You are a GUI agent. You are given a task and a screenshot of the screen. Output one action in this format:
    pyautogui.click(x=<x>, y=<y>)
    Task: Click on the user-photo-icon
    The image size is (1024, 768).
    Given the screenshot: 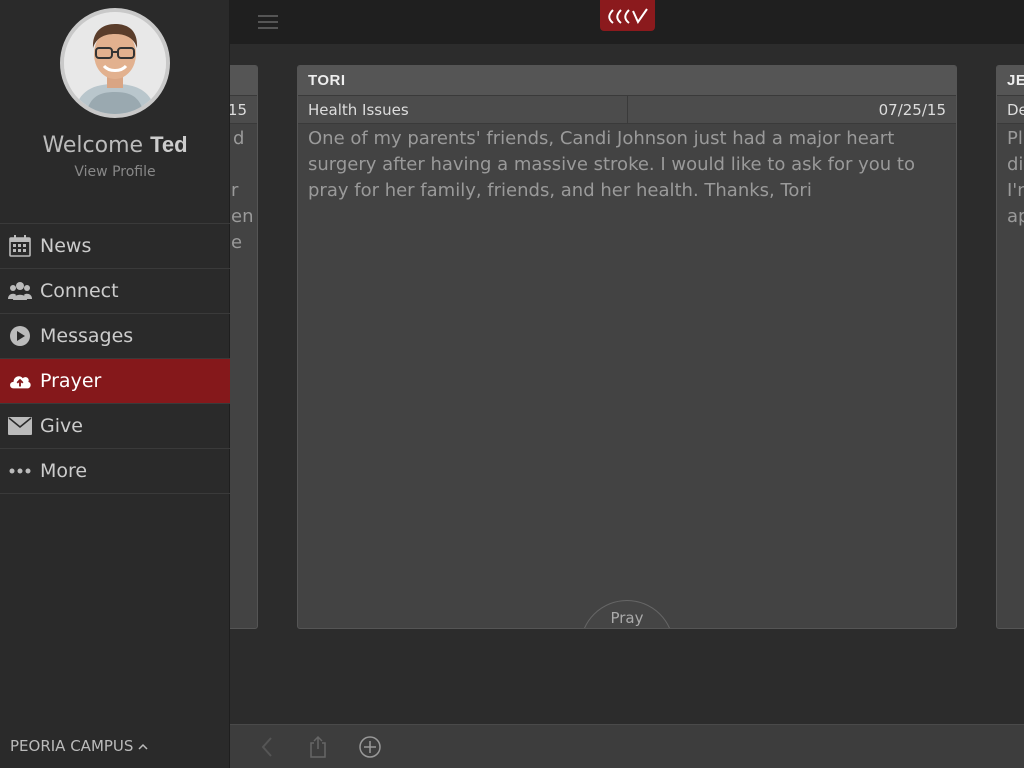 What is the action you would take?
    pyautogui.click(x=115, y=63)
    